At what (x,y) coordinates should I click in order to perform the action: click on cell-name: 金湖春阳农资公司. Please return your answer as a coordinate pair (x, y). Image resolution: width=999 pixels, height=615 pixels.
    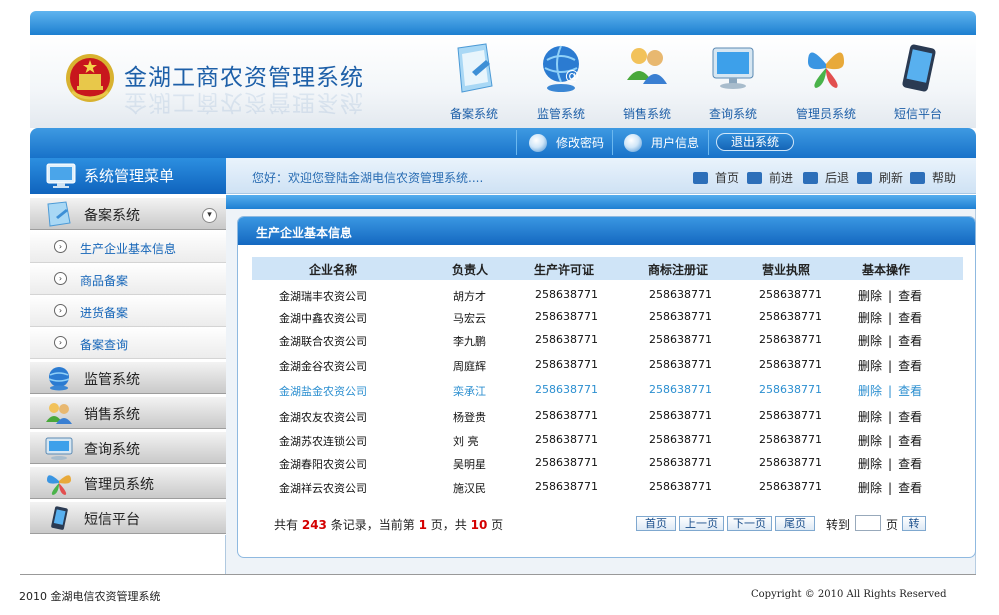
    Looking at the image, I should click on (323, 464).